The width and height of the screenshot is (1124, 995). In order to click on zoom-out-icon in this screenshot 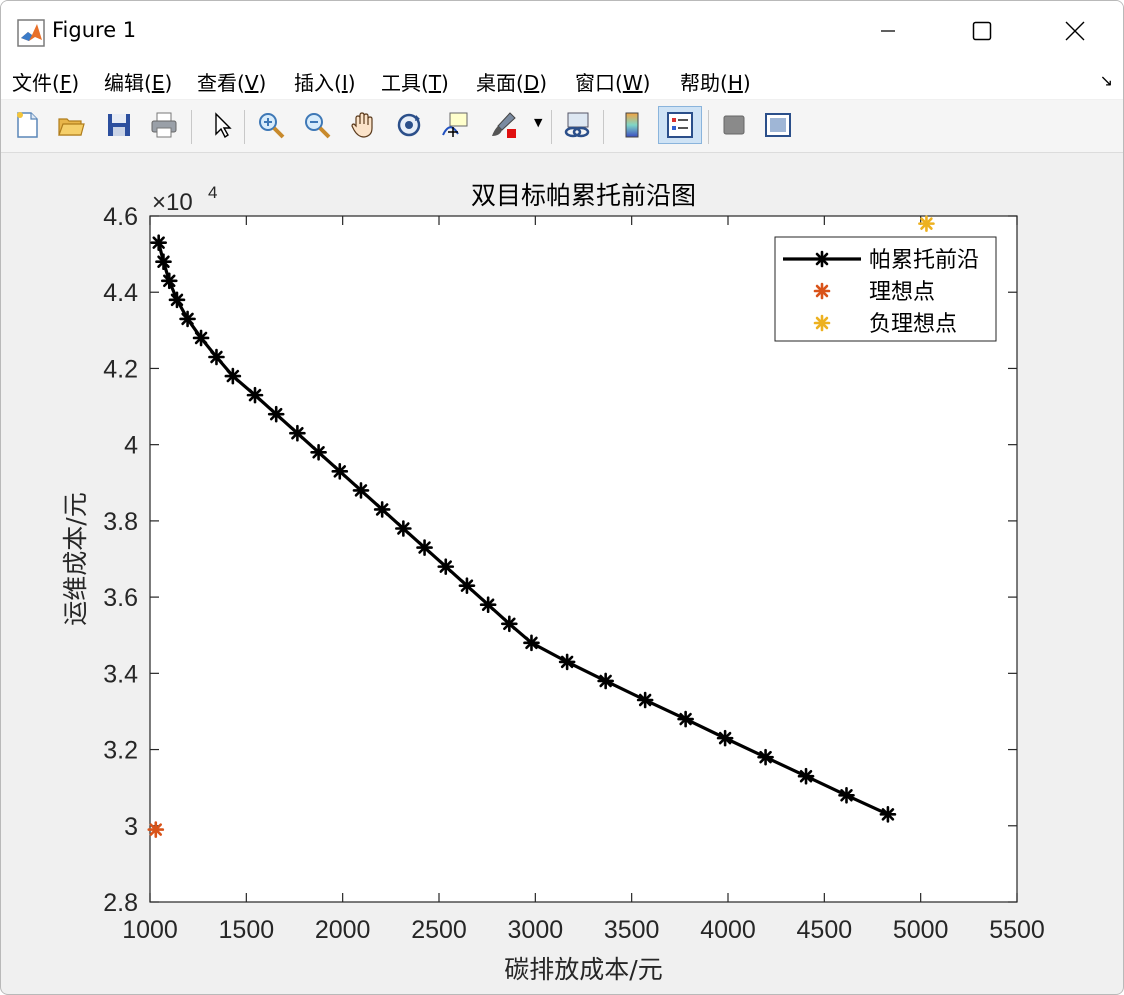, I will do `click(318, 126)`.